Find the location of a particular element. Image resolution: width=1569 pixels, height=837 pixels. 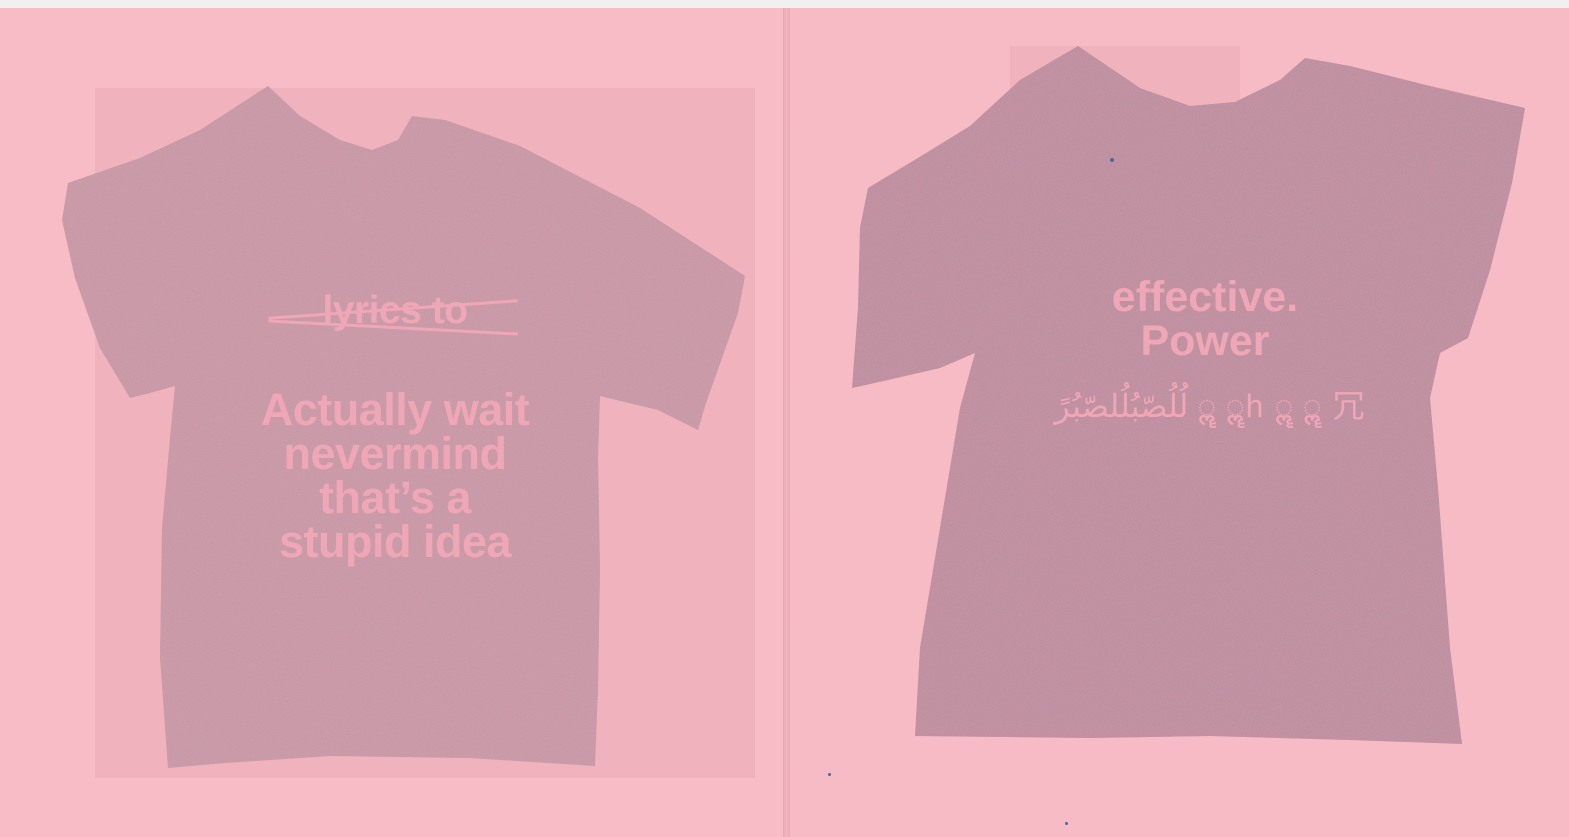

message-line: stupid idea is located at coordinates (395, 542).